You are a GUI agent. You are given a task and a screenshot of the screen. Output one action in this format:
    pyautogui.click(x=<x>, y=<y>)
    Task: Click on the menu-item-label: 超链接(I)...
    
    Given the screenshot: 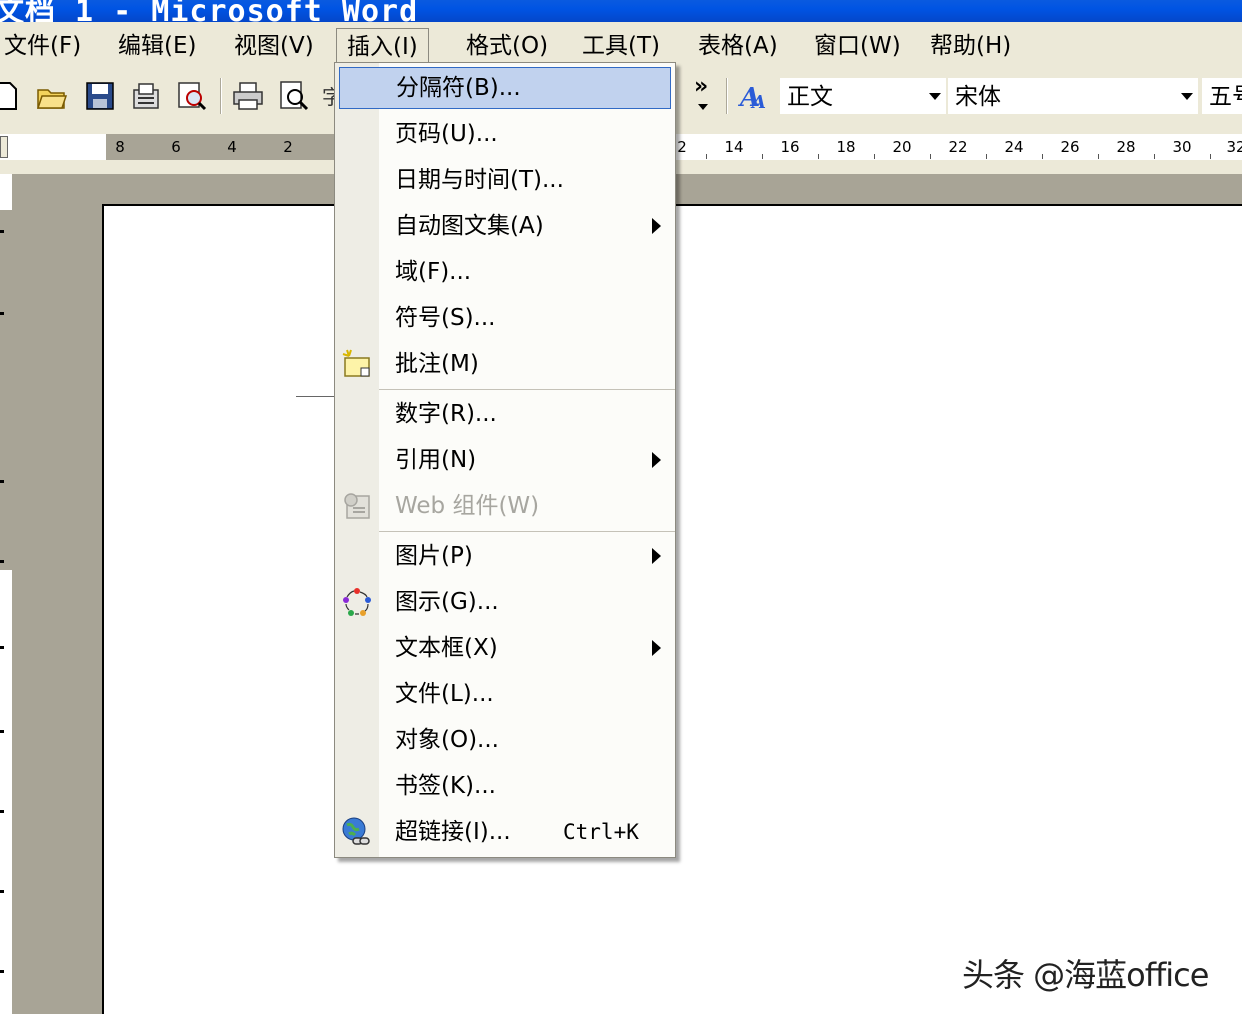 What is the action you would take?
    pyautogui.click(x=453, y=832)
    